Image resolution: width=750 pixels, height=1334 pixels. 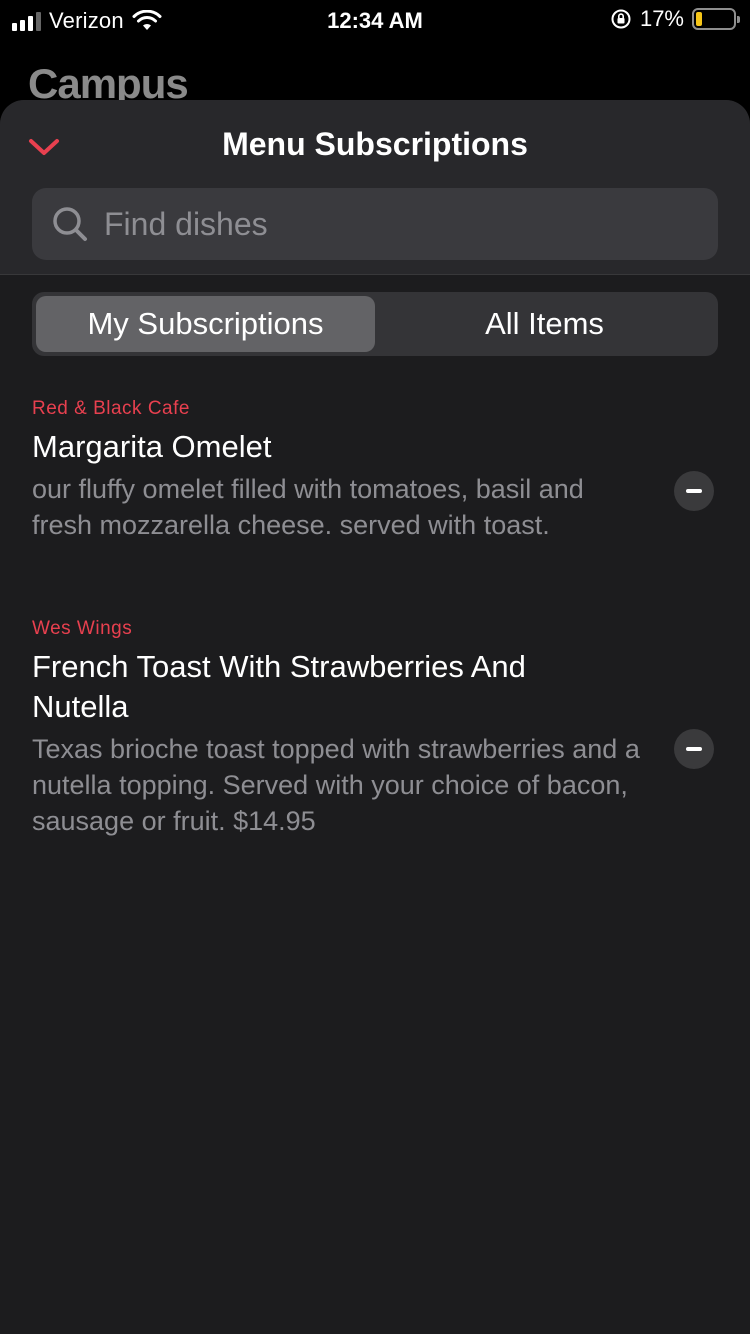 What do you see at coordinates (70, 224) in the screenshot?
I see `search-icon` at bounding box center [70, 224].